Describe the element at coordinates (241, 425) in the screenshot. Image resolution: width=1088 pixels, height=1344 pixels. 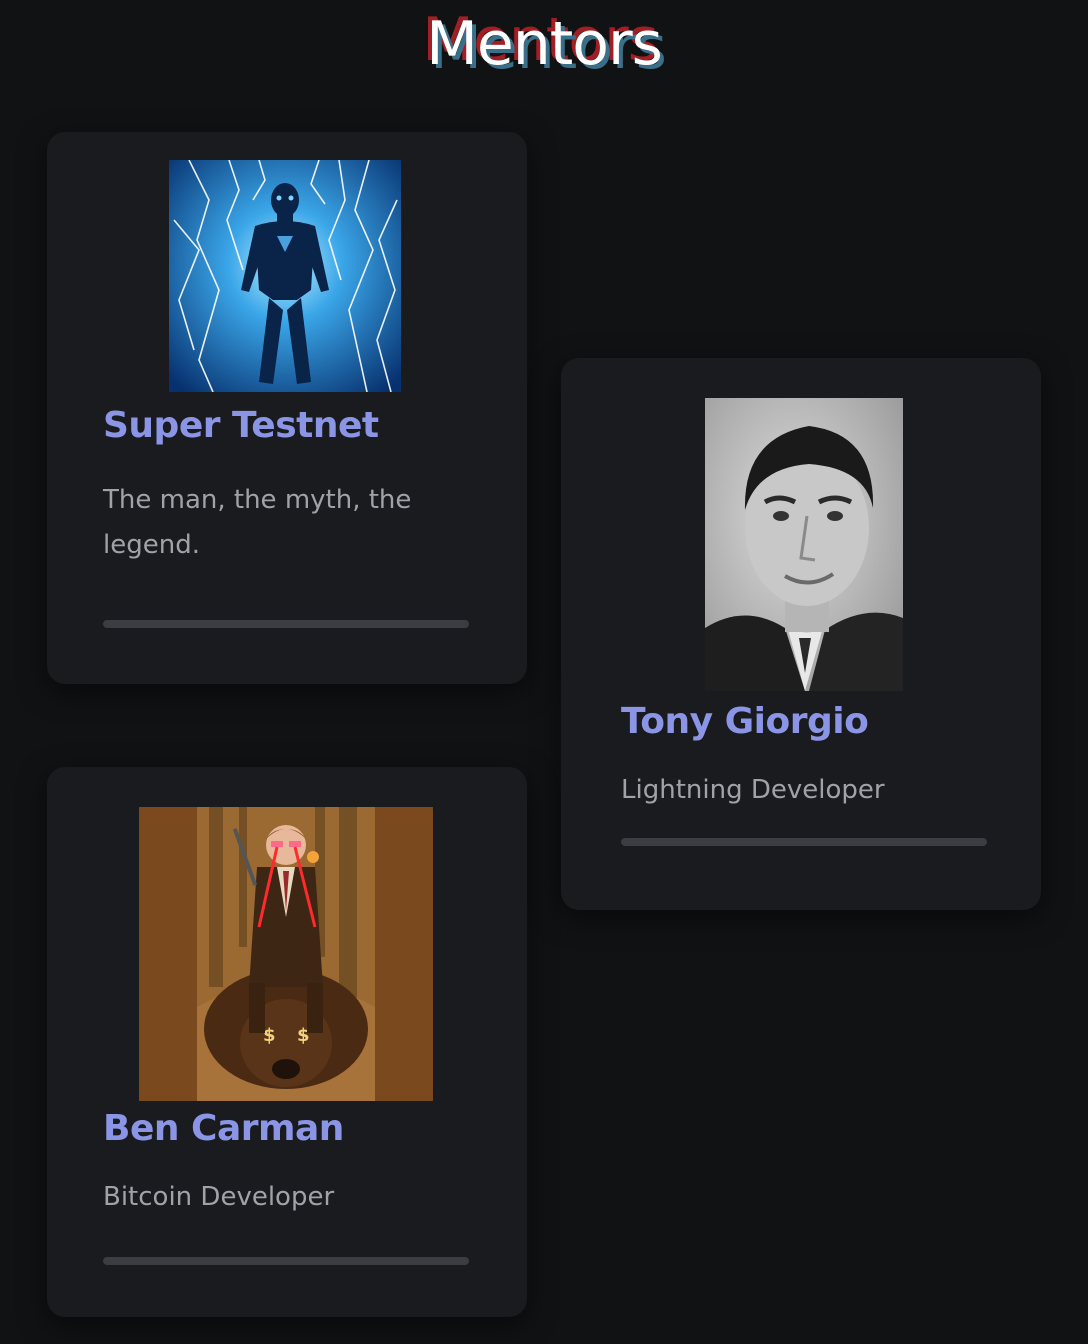
I see `mentor-name: Super Testnet` at that location.